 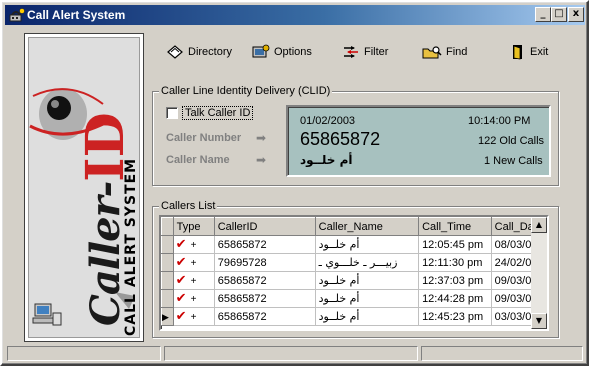 What do you see at coordinates (172, 113) in the screenshot?
I see `talk-caller-id-checkbox` at bounding box center [172, 113].